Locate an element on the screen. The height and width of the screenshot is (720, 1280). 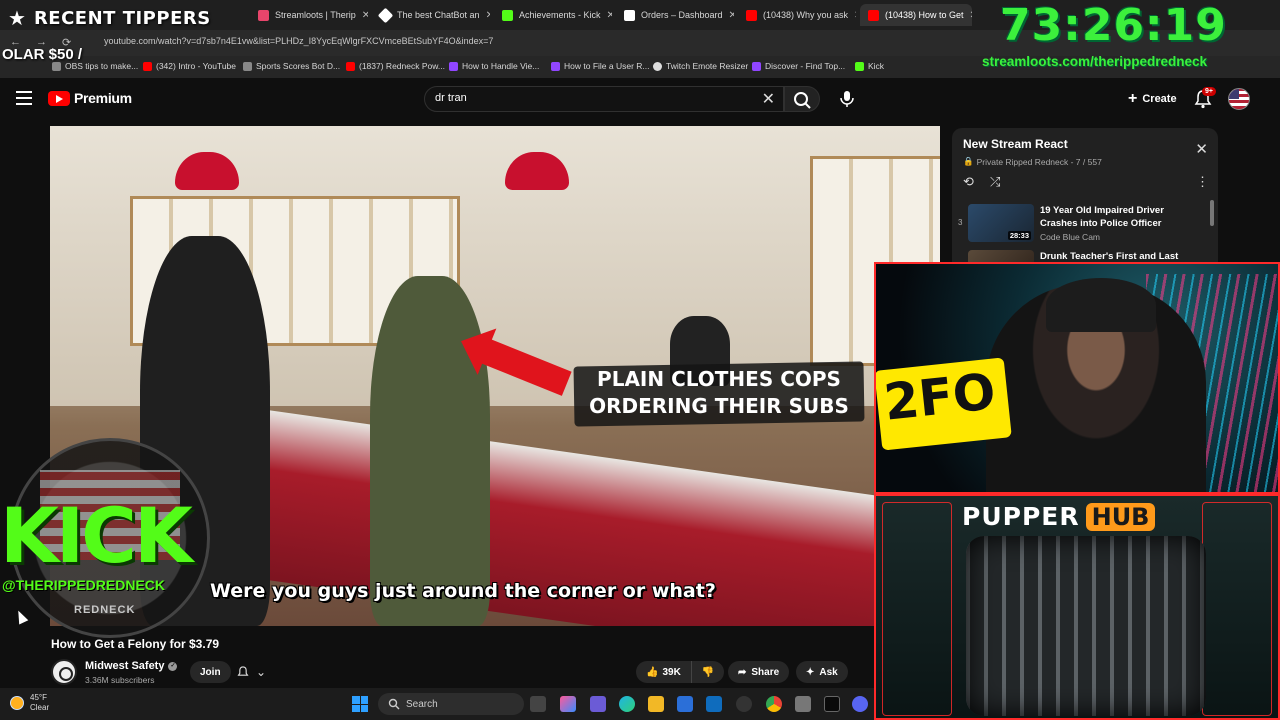
edge-icon is located at coordinates (627, 704).